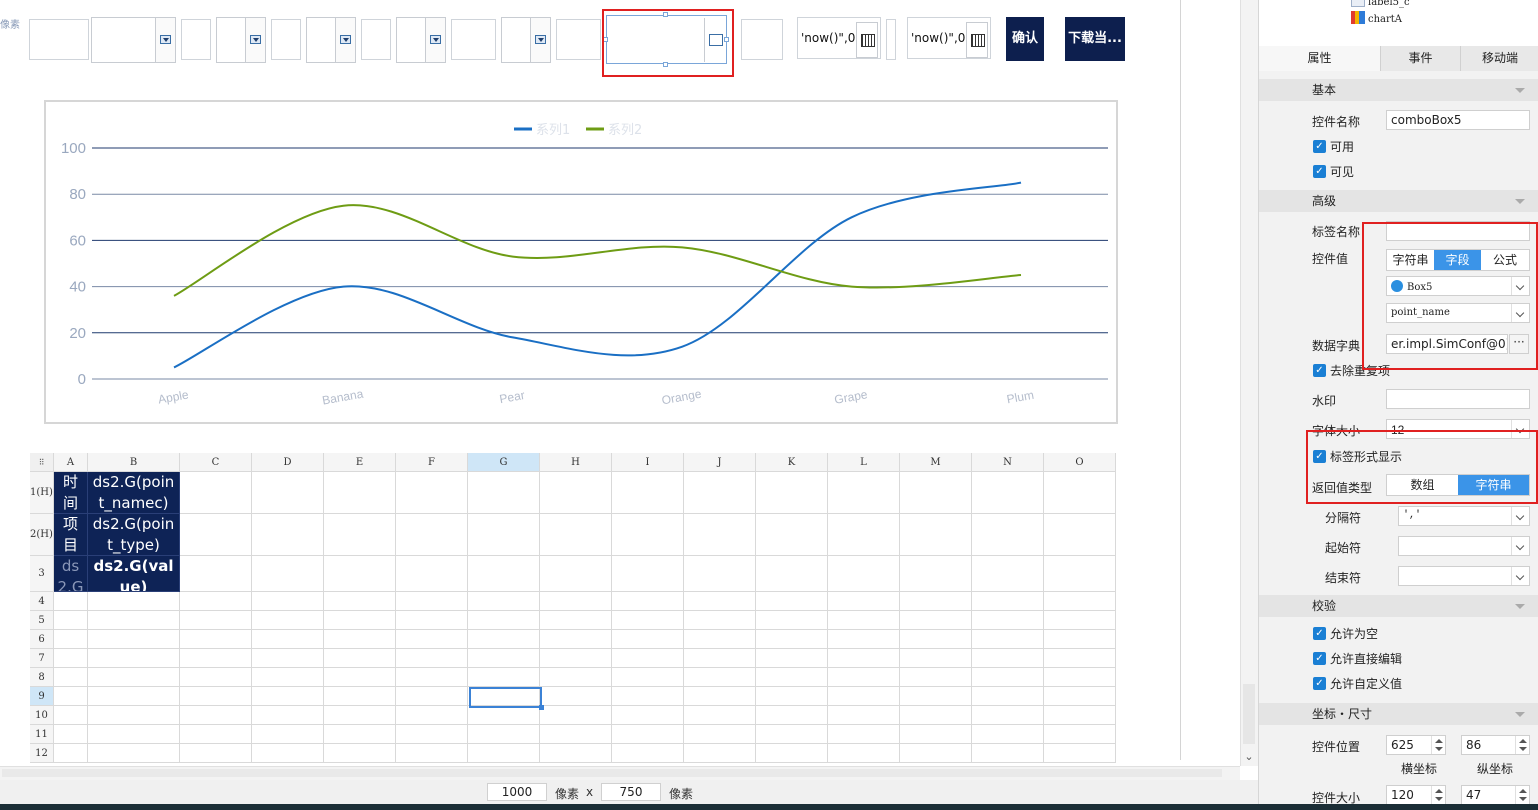 The image size is (1538, 810). Describe the element at coordinates (1320, 58) in the screenshot. I see `tab-properties: 属性` at that location.